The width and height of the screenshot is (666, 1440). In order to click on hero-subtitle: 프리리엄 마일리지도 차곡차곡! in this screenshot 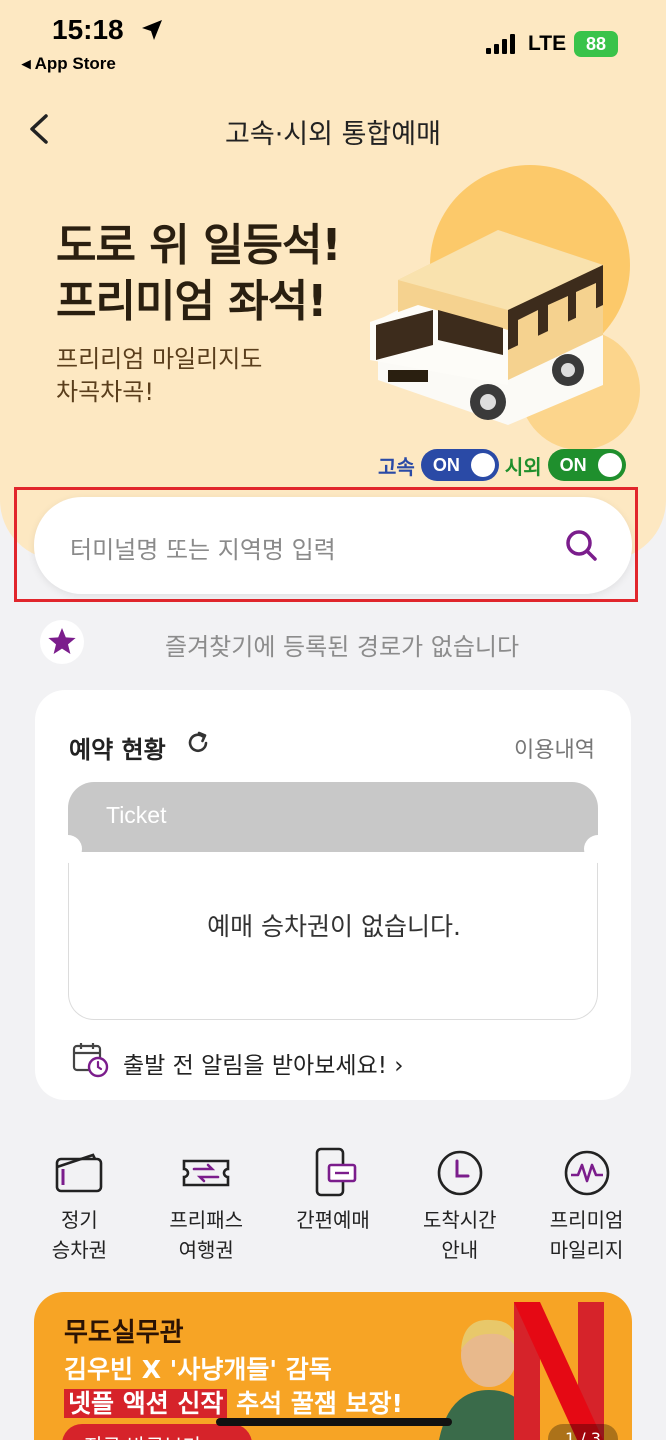, I will do `click(159, 376)`.